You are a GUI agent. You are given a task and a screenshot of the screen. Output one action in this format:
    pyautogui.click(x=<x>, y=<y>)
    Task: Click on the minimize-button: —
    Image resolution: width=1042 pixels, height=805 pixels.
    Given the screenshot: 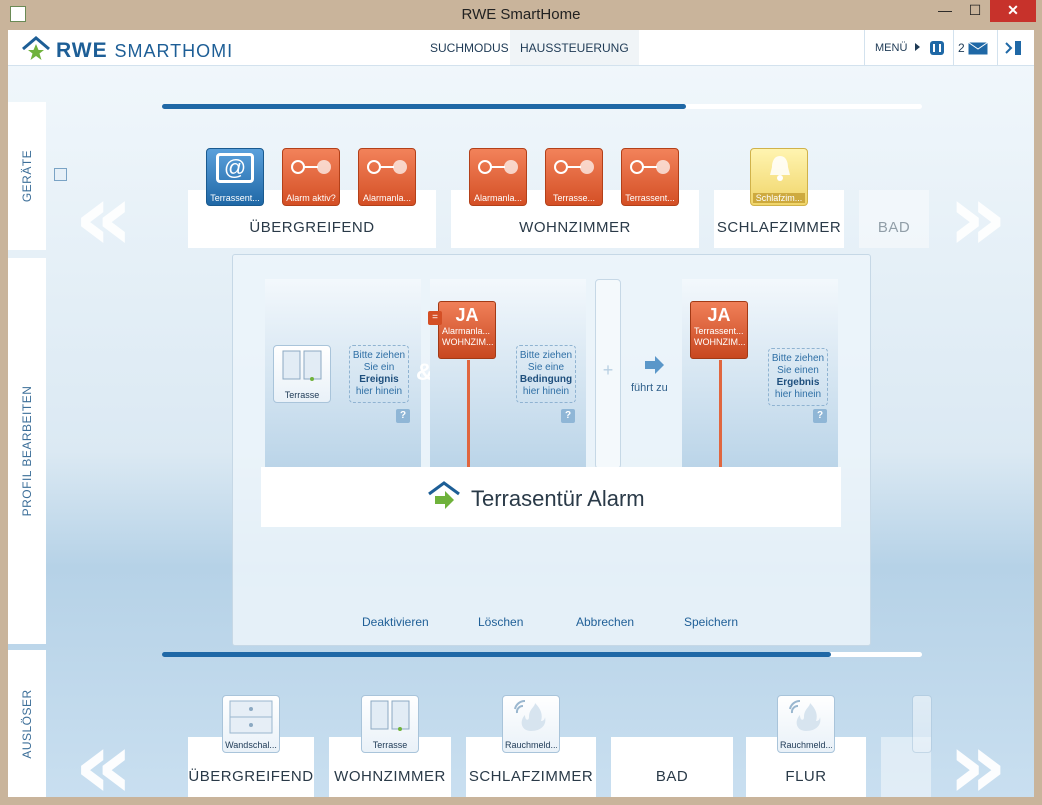 What is the action you would take?
    pyautogui.click(x=945, y=11)
    